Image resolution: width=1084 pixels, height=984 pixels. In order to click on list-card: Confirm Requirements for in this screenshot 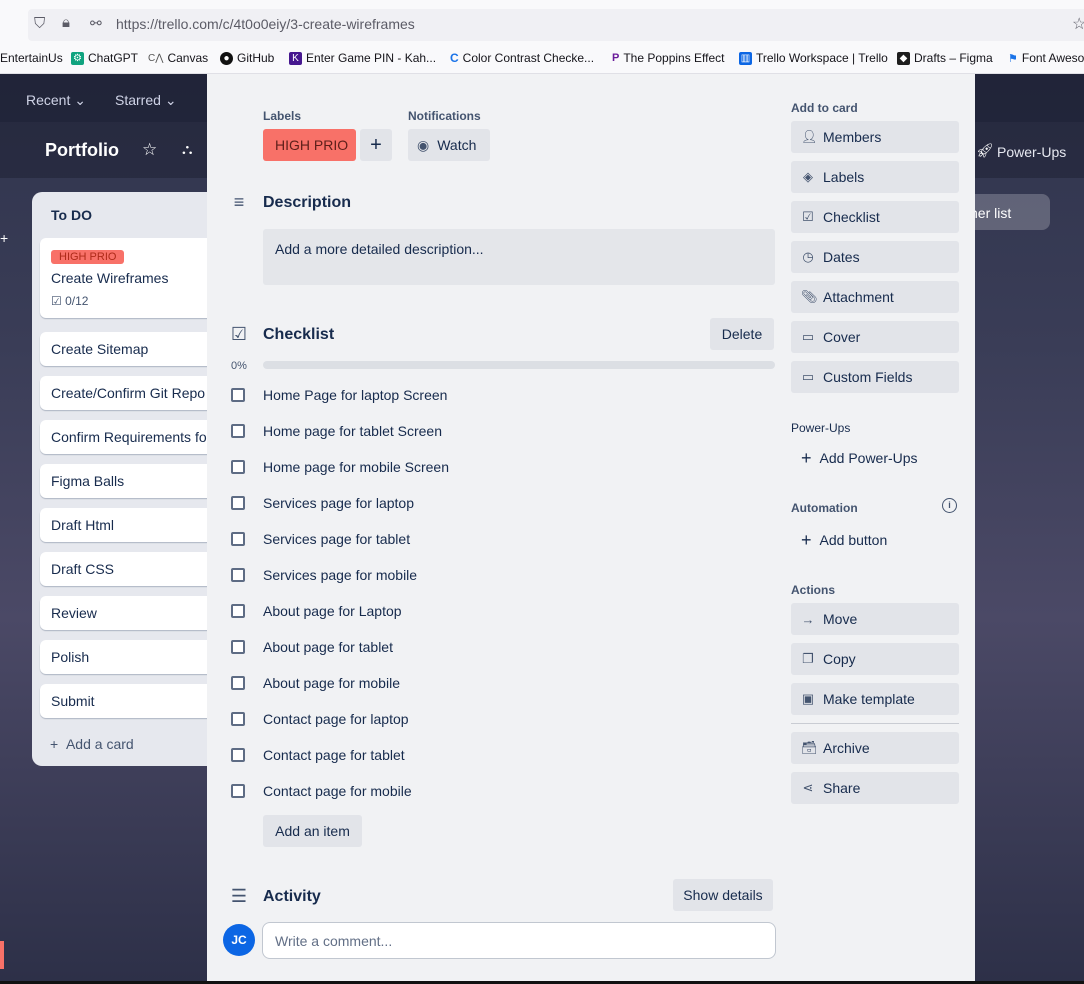, I will do `click(135, 437)`.